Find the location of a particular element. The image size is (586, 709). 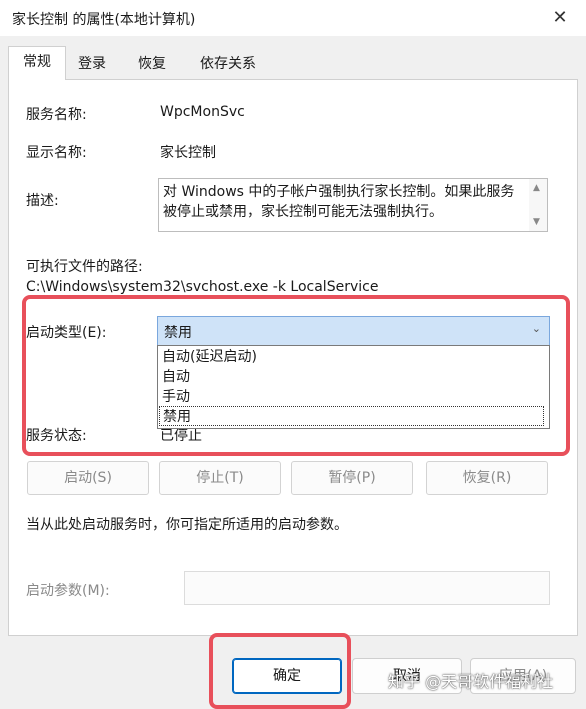

start-params-label: 启动参数(M): is located at coordinates (68, 591).